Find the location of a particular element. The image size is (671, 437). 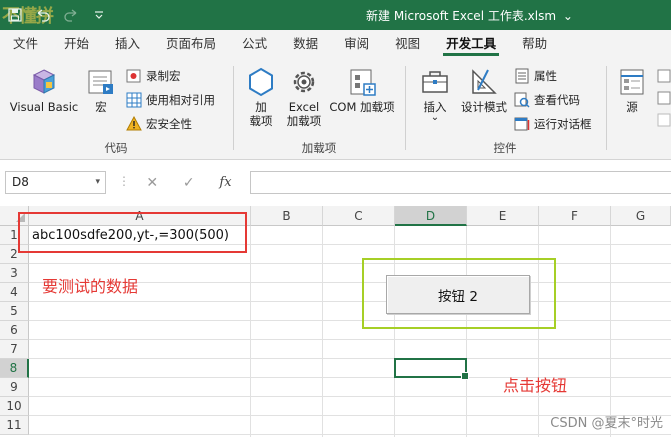

cancel-icon: ✕ is located at coordinates (152, 183).